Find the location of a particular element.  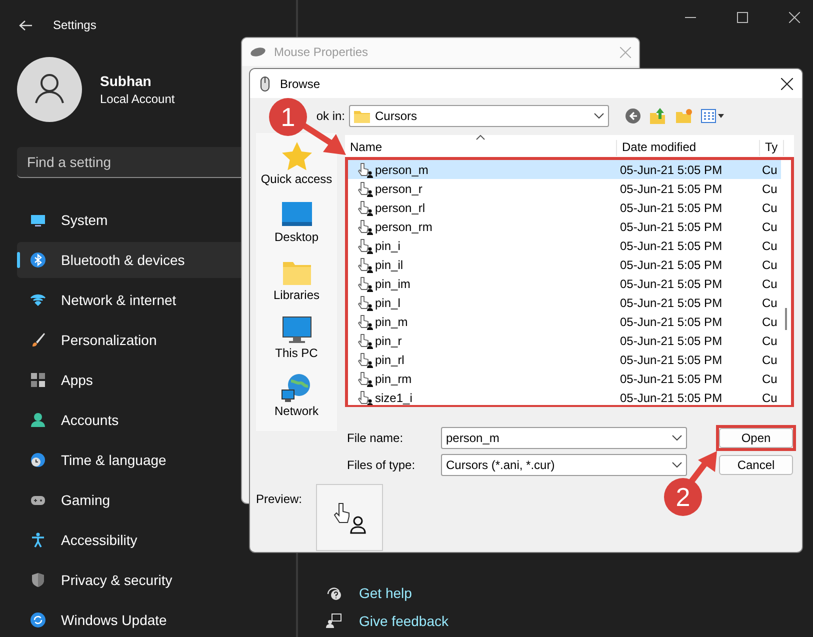

file-name: pin_i is located at coordinates (387, 245).